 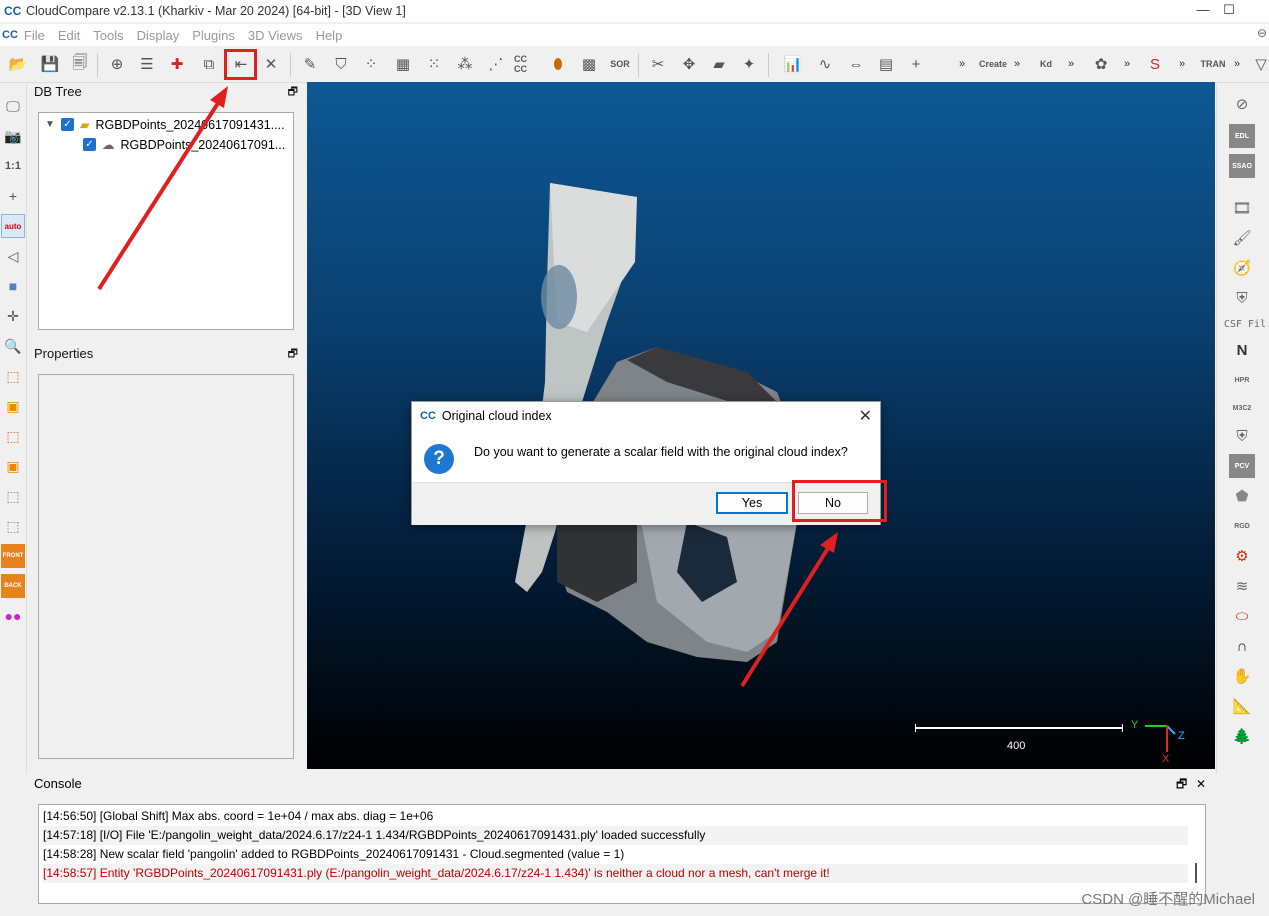 I want to click on ssao-shader-icon: SSAO, so click(x=1242, y=166).